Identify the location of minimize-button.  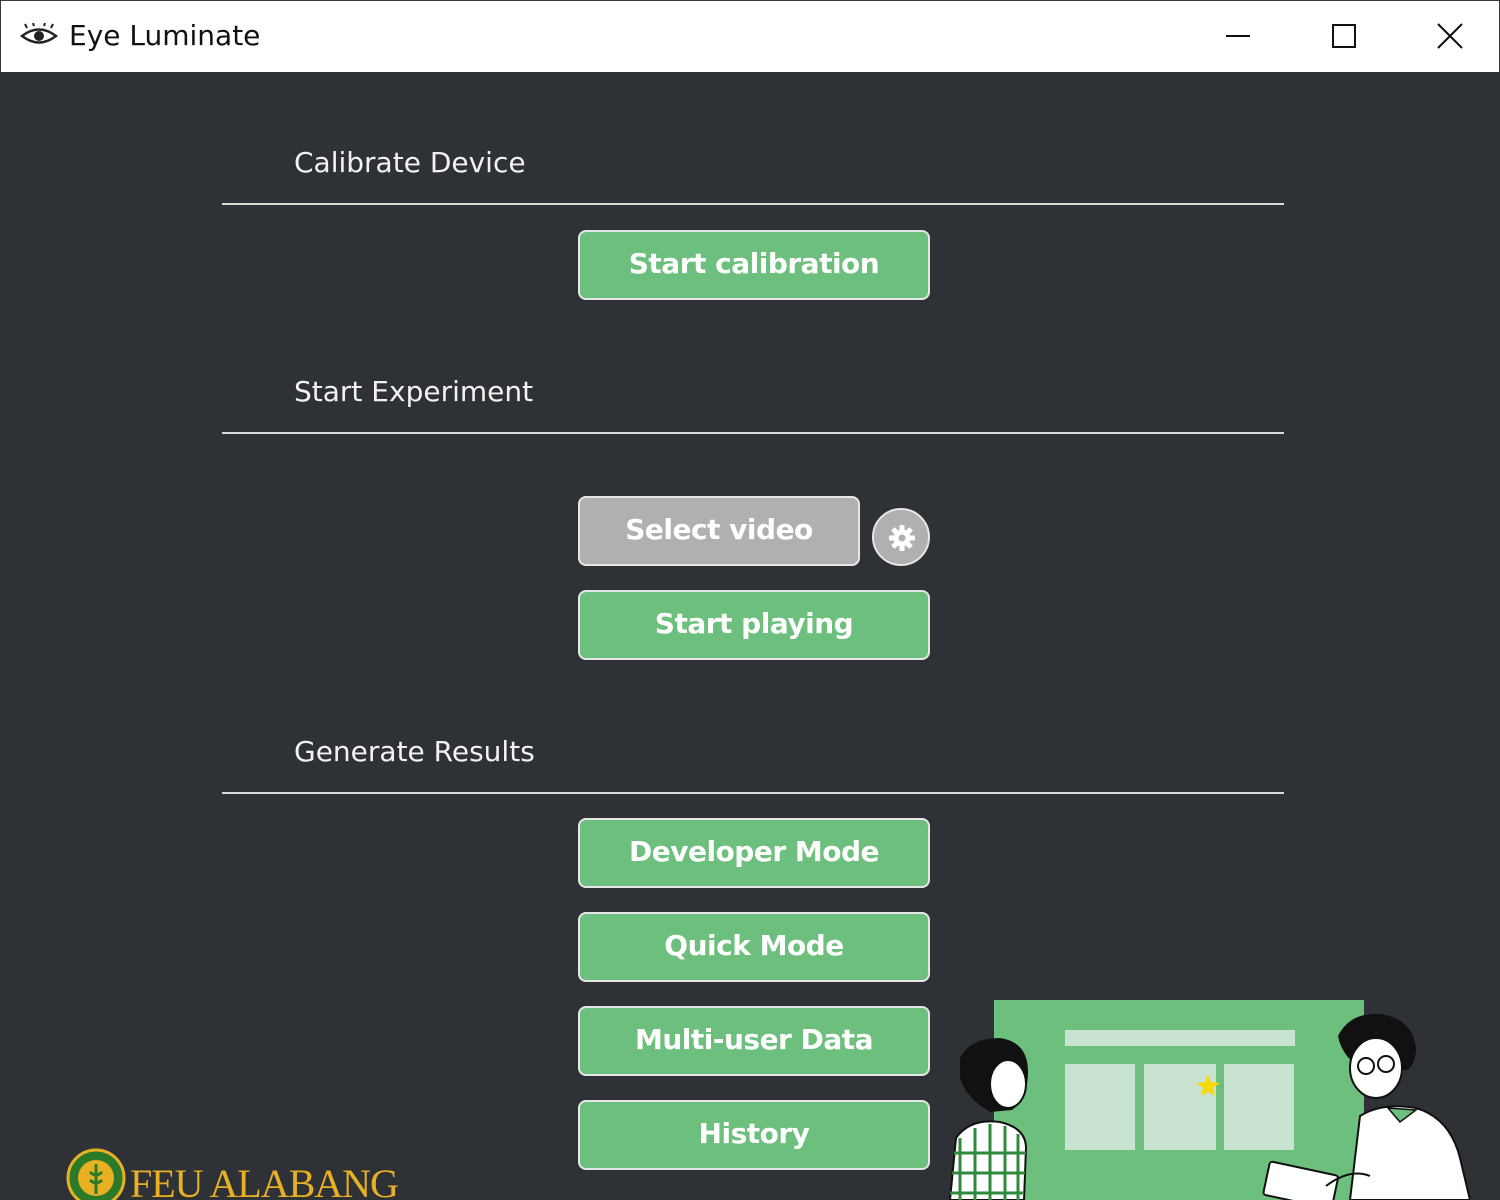
(1238, 37).